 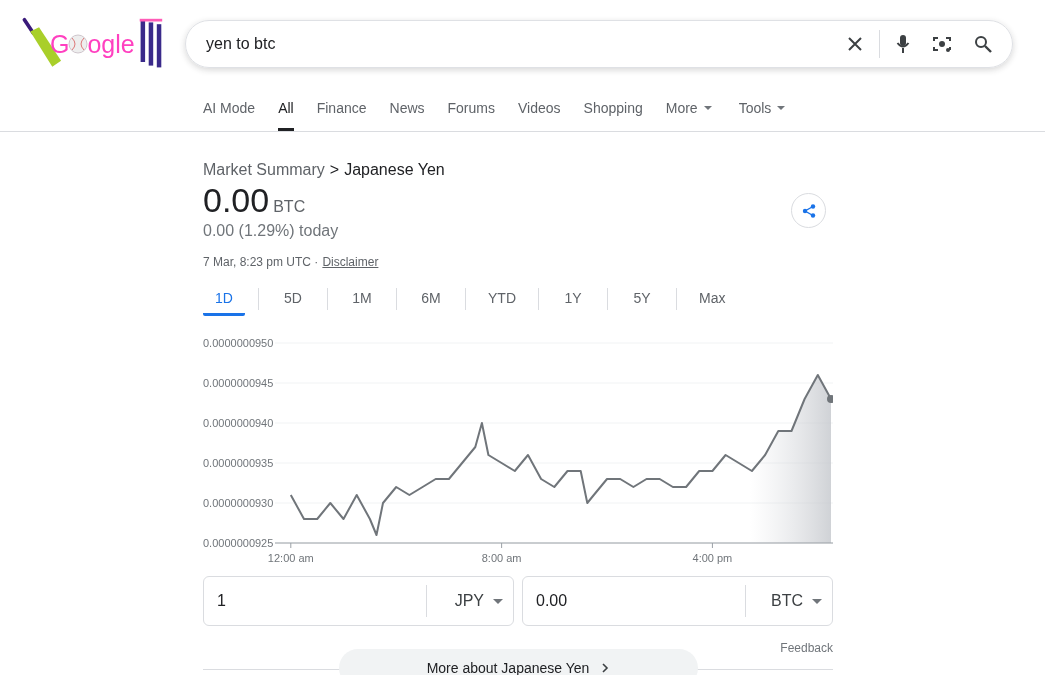 What do you see at coordinates (688, 115) in the screenshot?
I see `search-tab: More` at bounding box center [688, 115].